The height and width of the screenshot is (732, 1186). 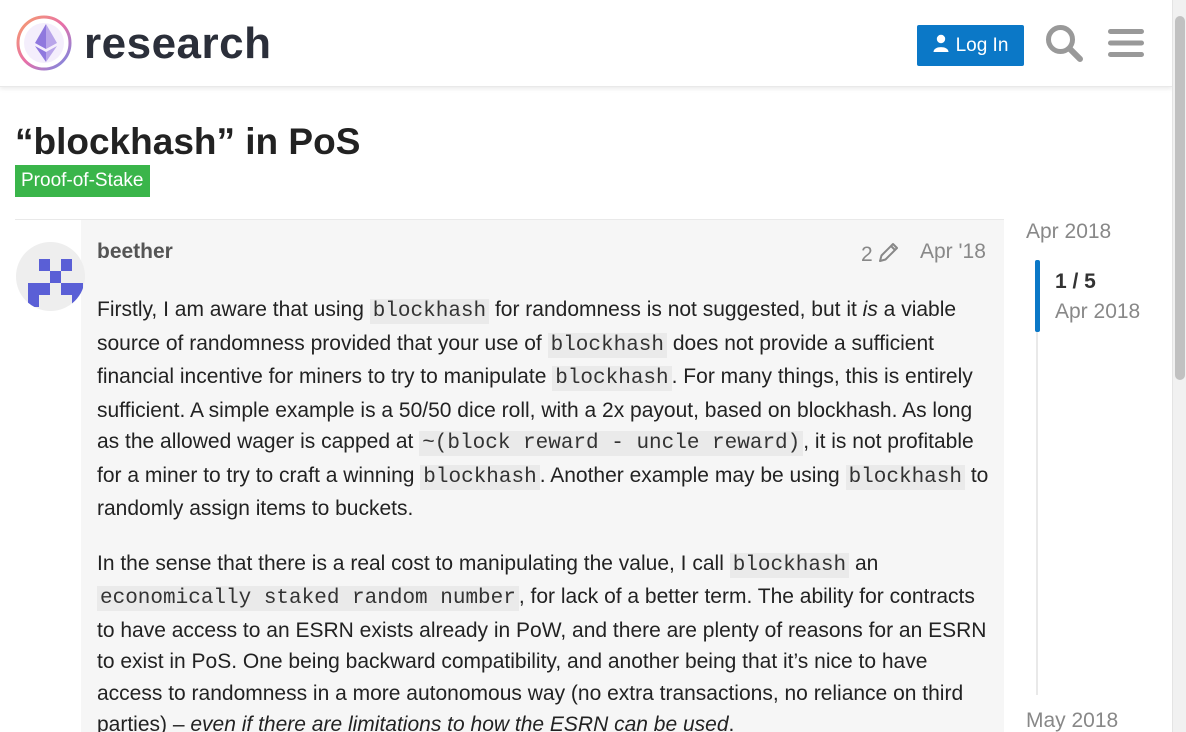 What do you see at coordinates (982, 45) in the screenshot?
I see `login-label: Log In` at bounding box center [982, 45].